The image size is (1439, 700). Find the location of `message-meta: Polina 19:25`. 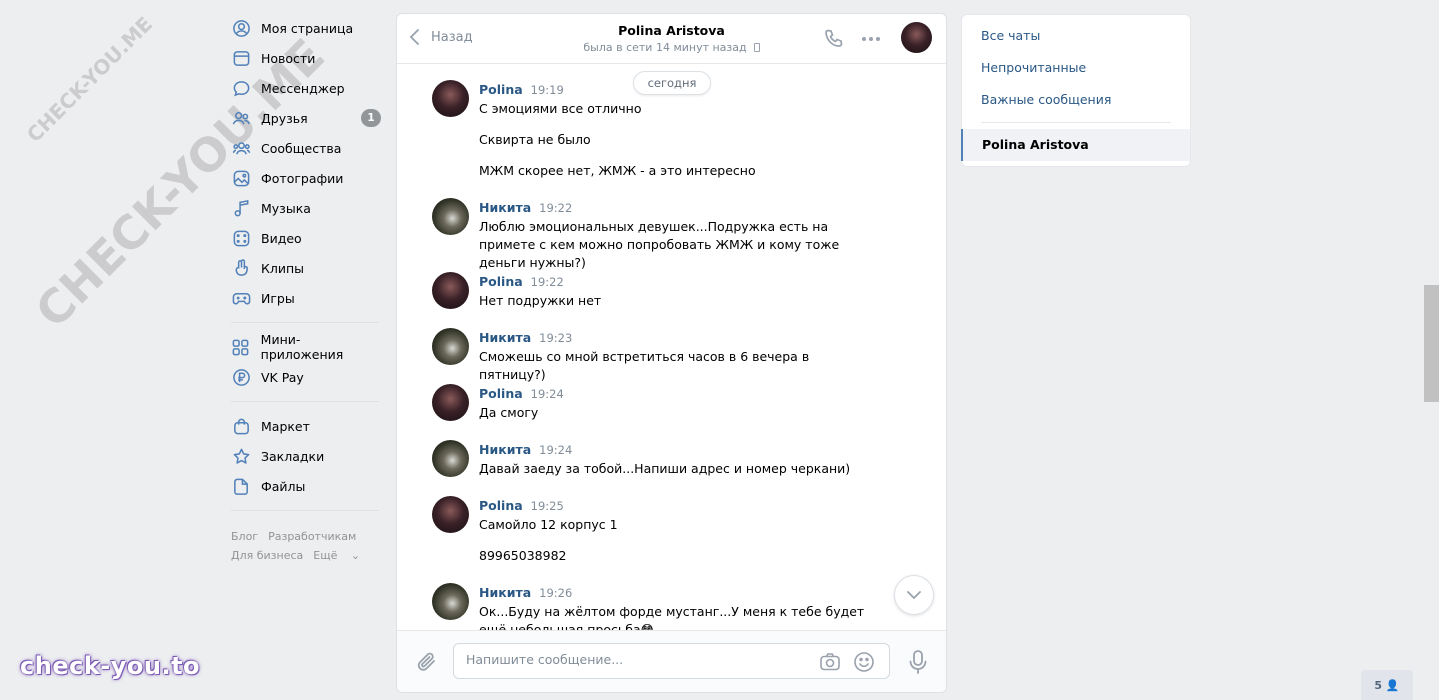

message-meta: Polina 19:25 is located at coordinates (521, 505).